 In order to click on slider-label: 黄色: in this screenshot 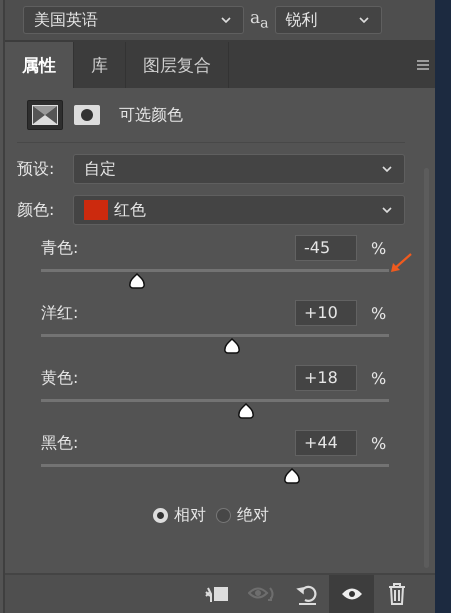, I will do `click(60, 378)`.